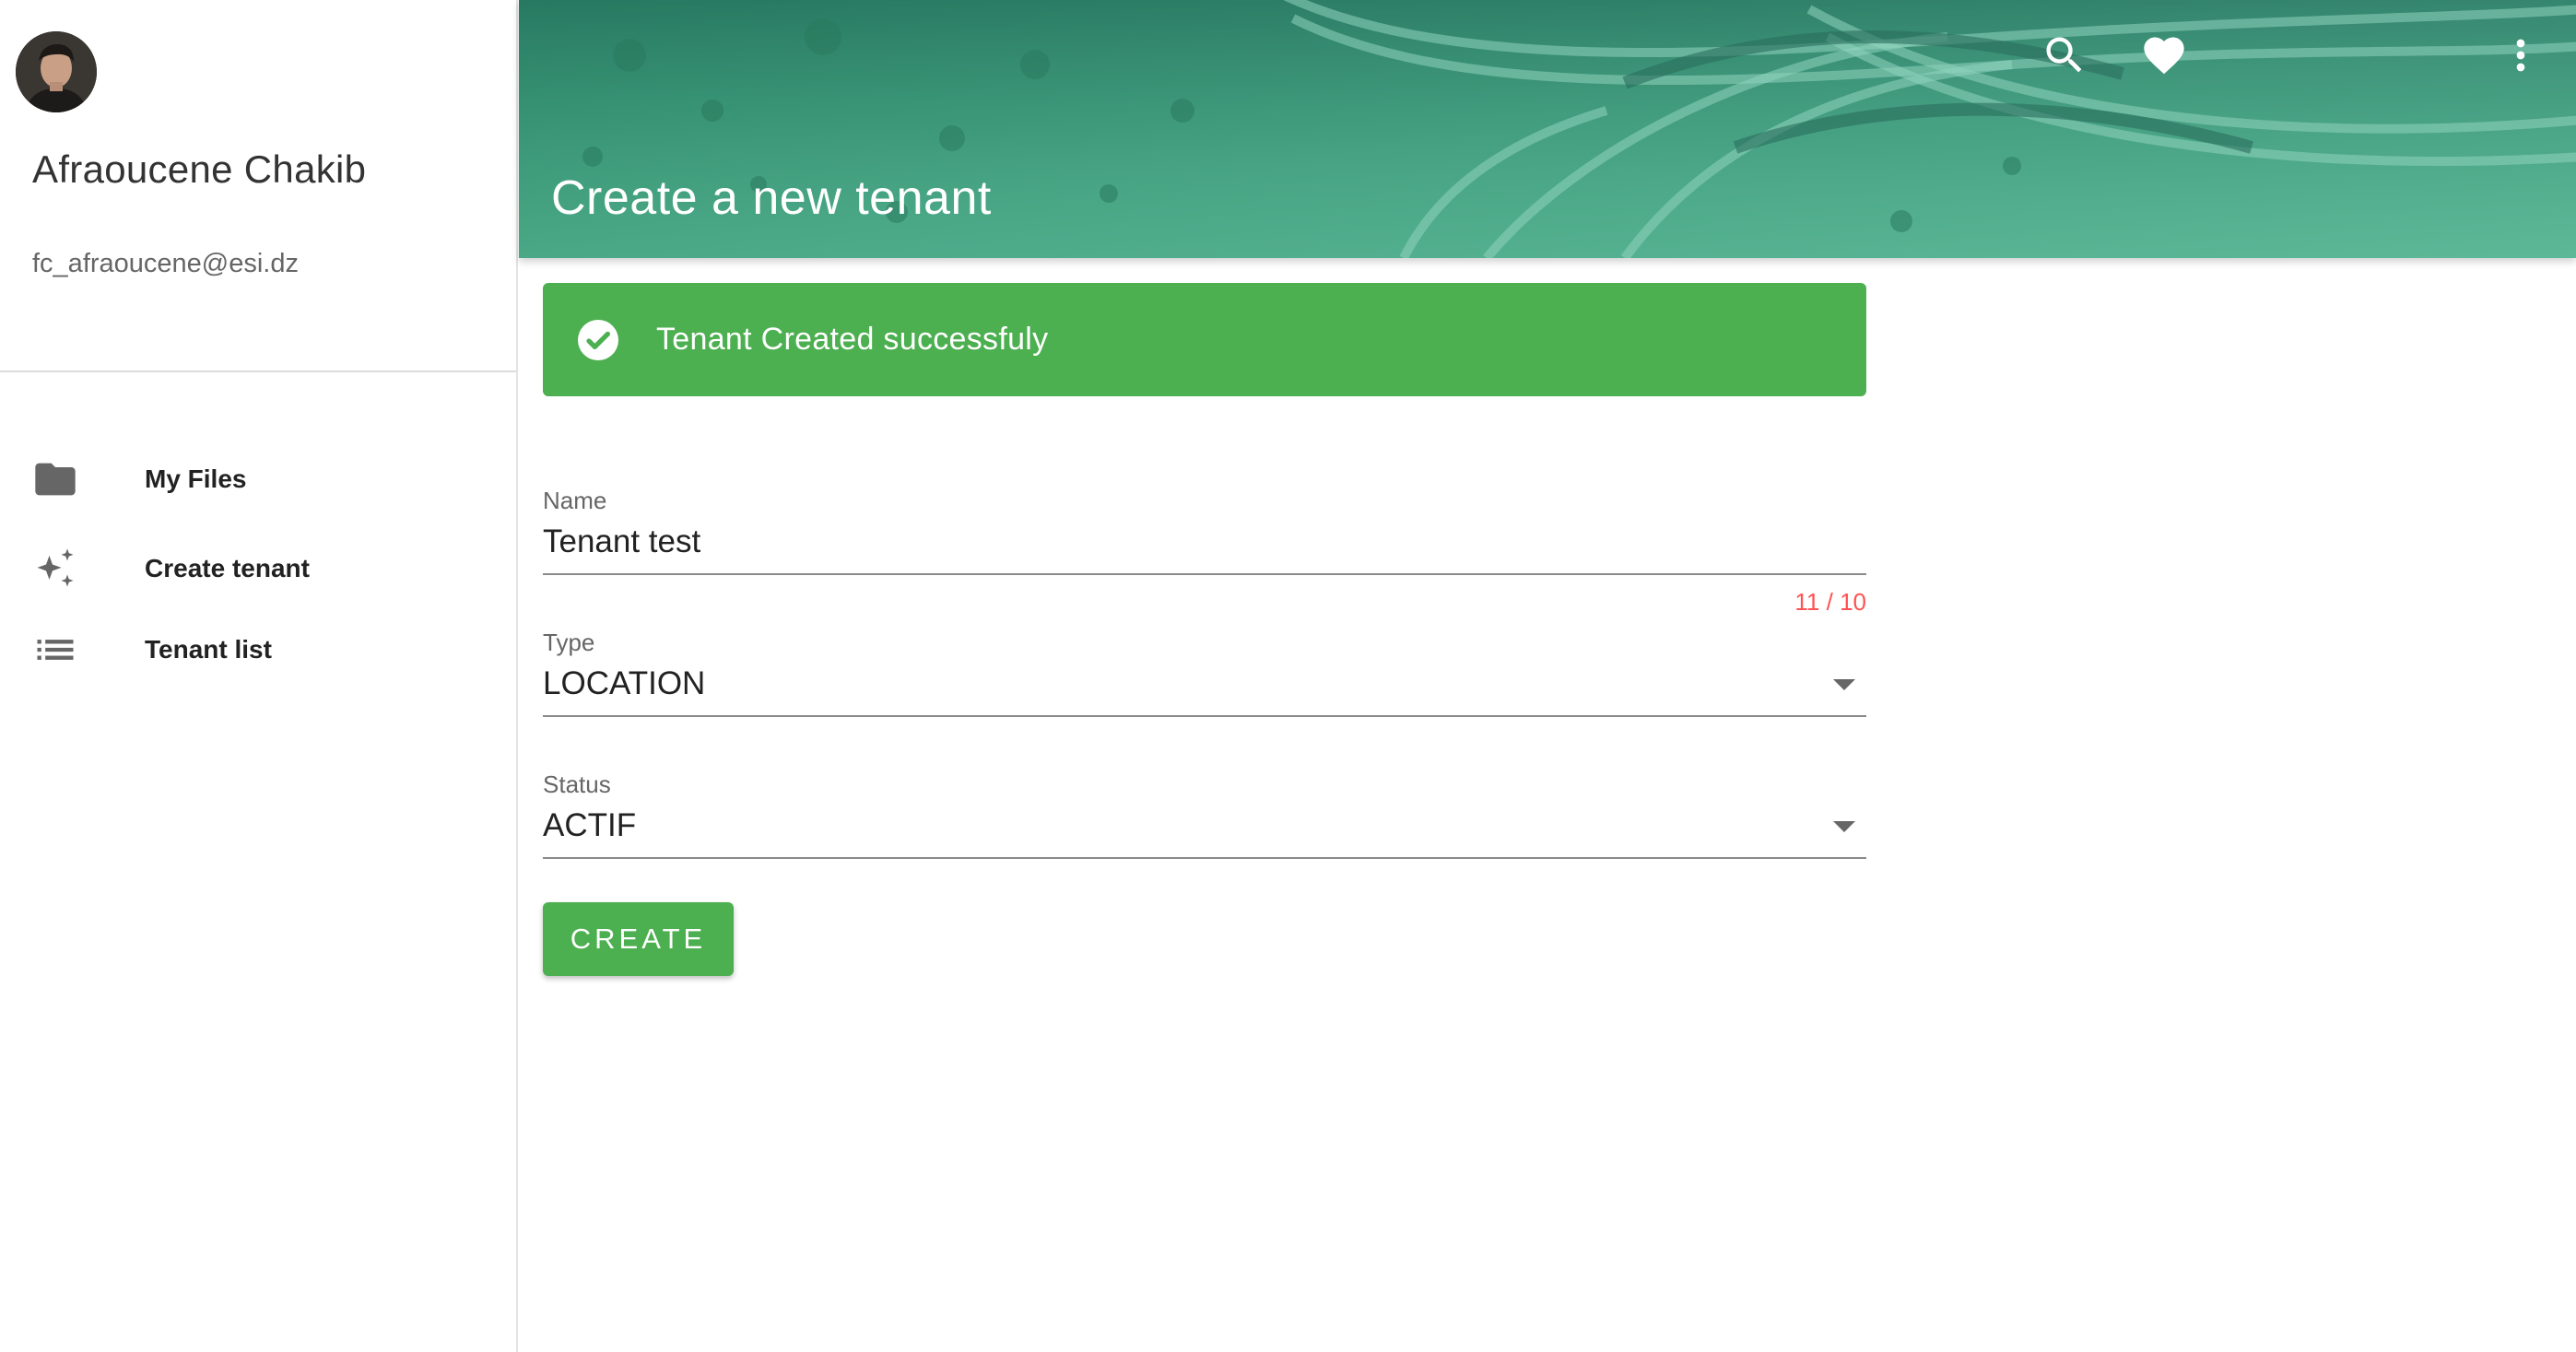  What do you see at coordinates (598, 340) in the screenshot?
I see `check-circle-icon` at bounding box center [598, 340].